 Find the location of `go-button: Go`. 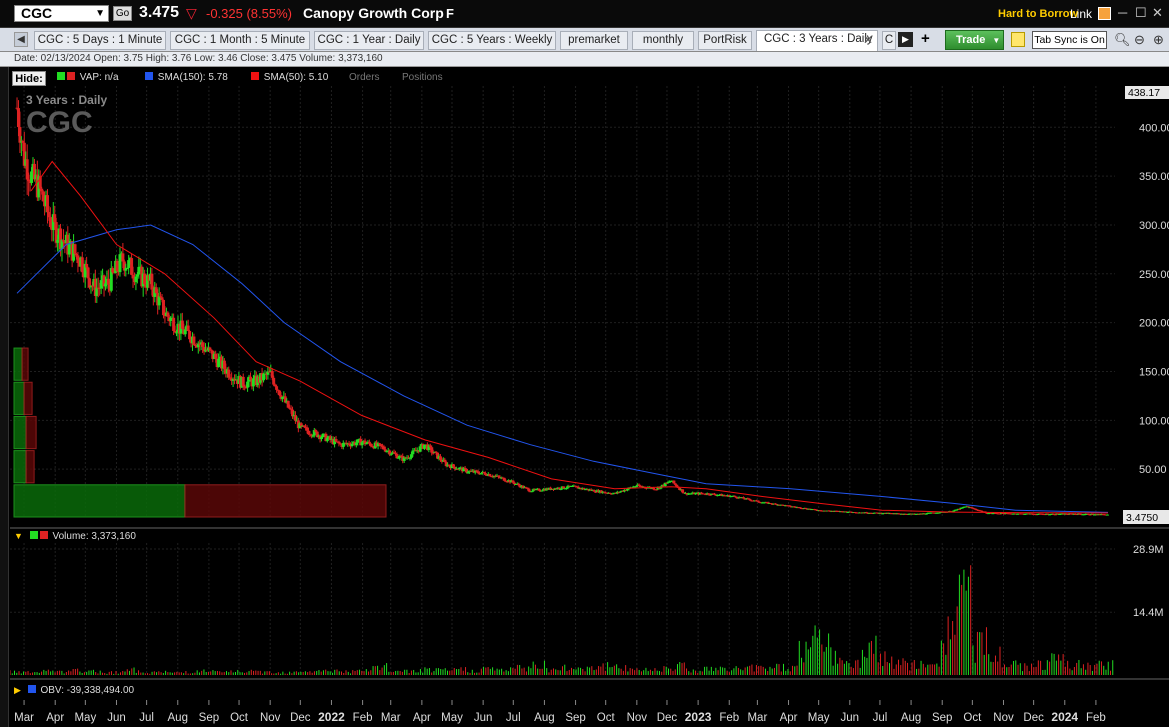

go-button: Go is located at coordinates (122, 13).